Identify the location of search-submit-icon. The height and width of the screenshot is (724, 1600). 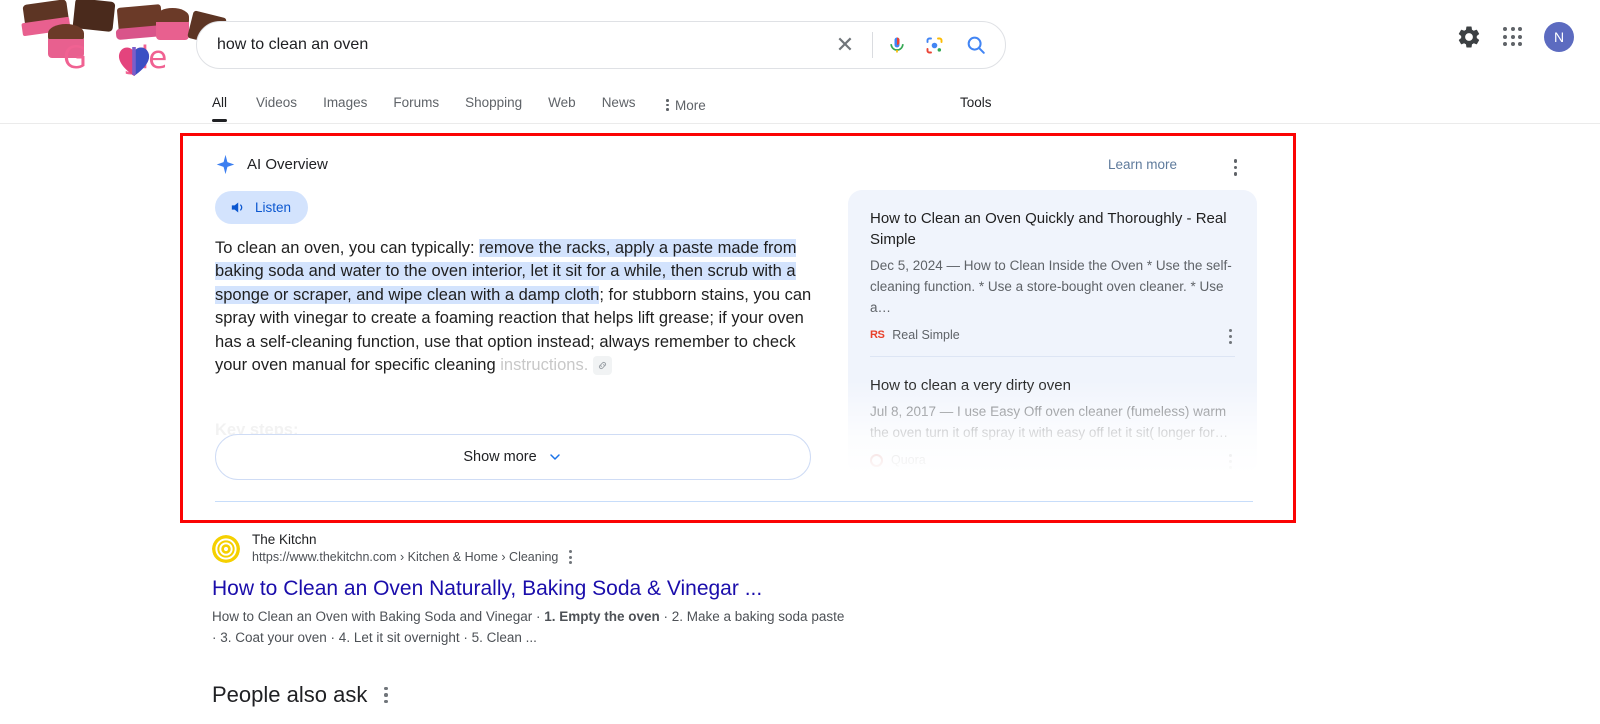
(976, 45).